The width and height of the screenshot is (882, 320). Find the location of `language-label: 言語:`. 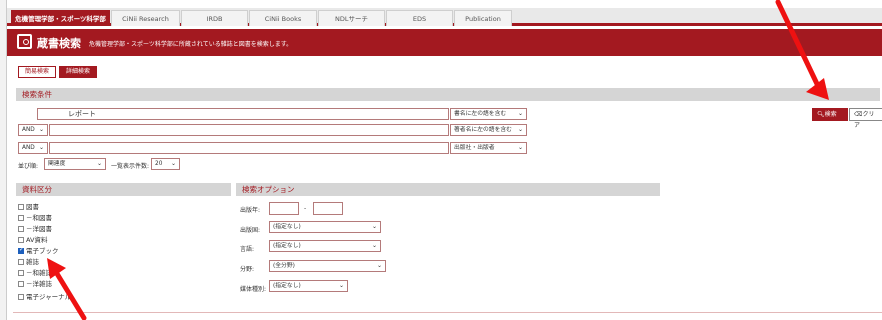

language-label: 言語: is located at coordinates (247, 249).